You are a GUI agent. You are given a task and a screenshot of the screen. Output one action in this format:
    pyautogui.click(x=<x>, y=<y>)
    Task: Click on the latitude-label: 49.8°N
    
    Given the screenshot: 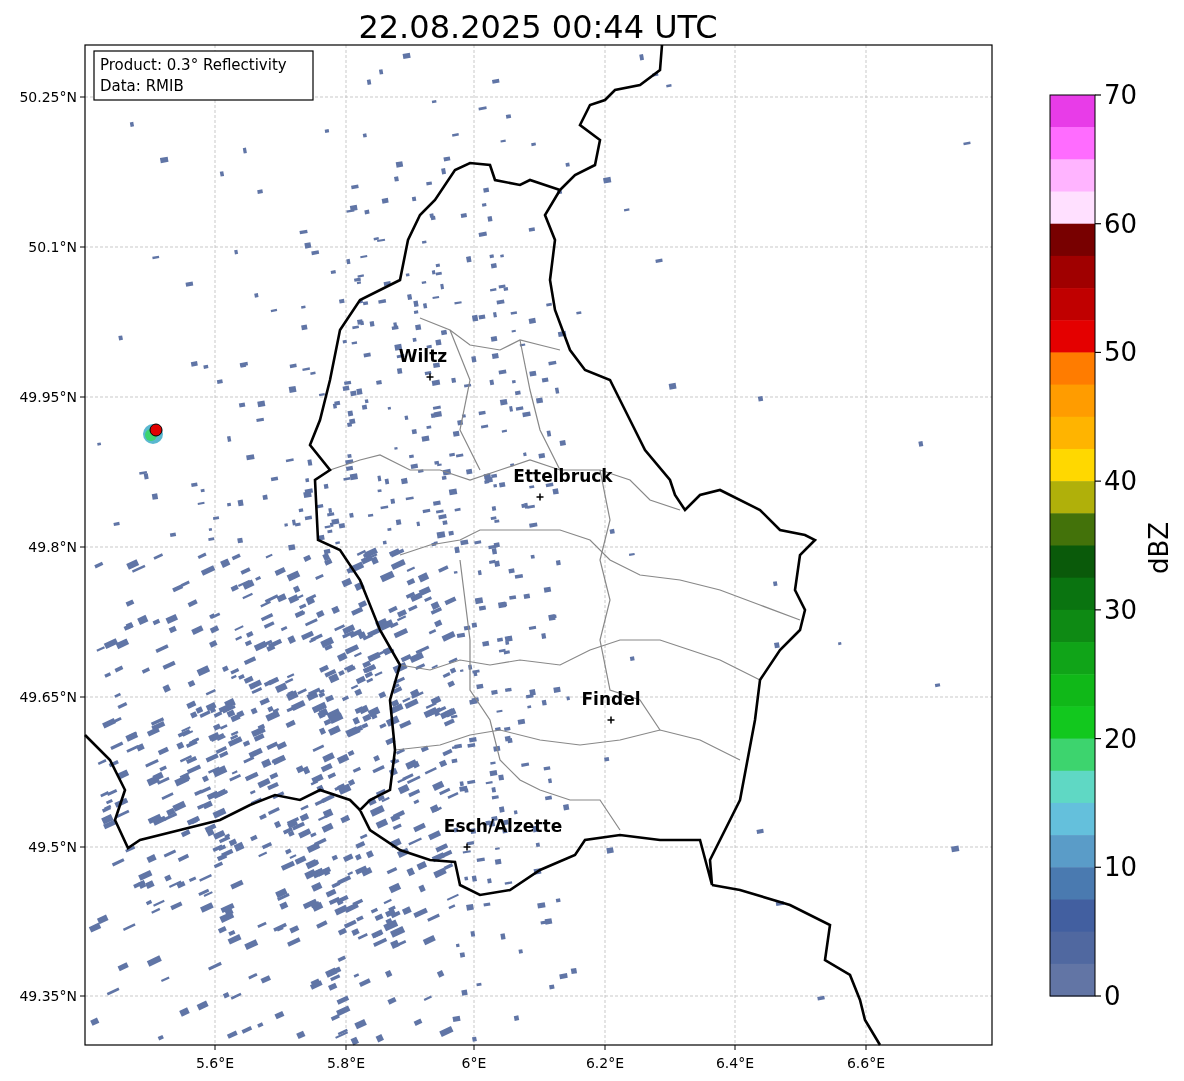 What is the action you would take?
    pyautogui.click(x=52, y=547)
    